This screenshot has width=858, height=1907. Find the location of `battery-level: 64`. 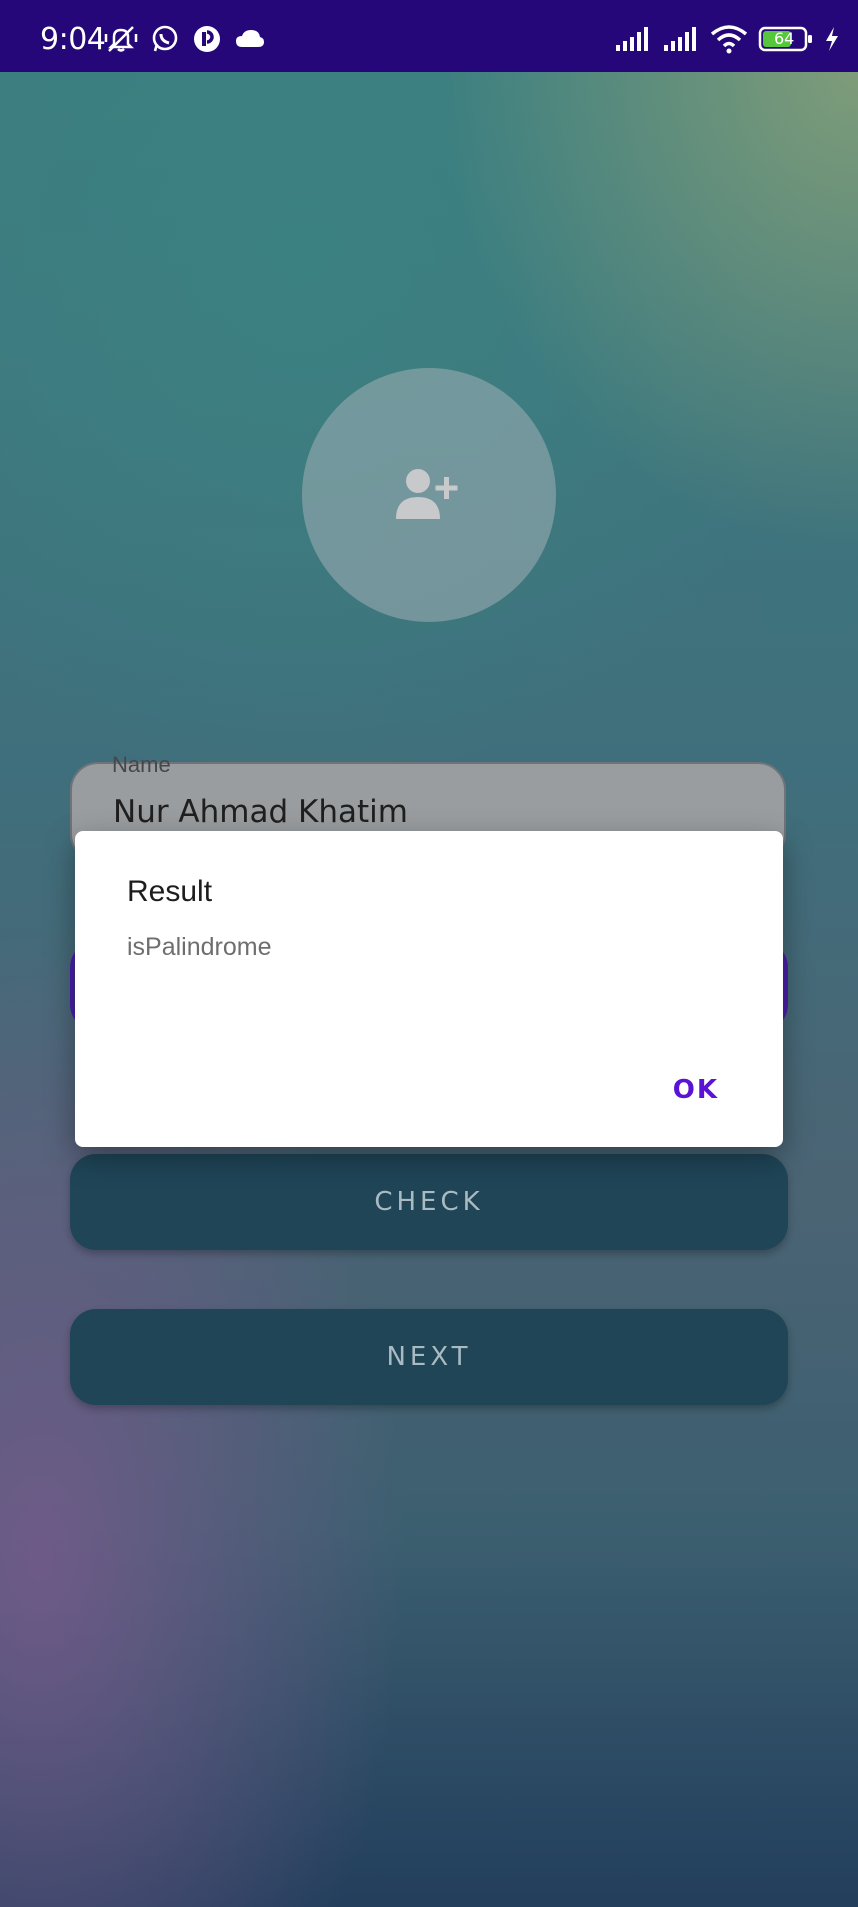

battery-level: 64 is located at coordinates (784, 38).